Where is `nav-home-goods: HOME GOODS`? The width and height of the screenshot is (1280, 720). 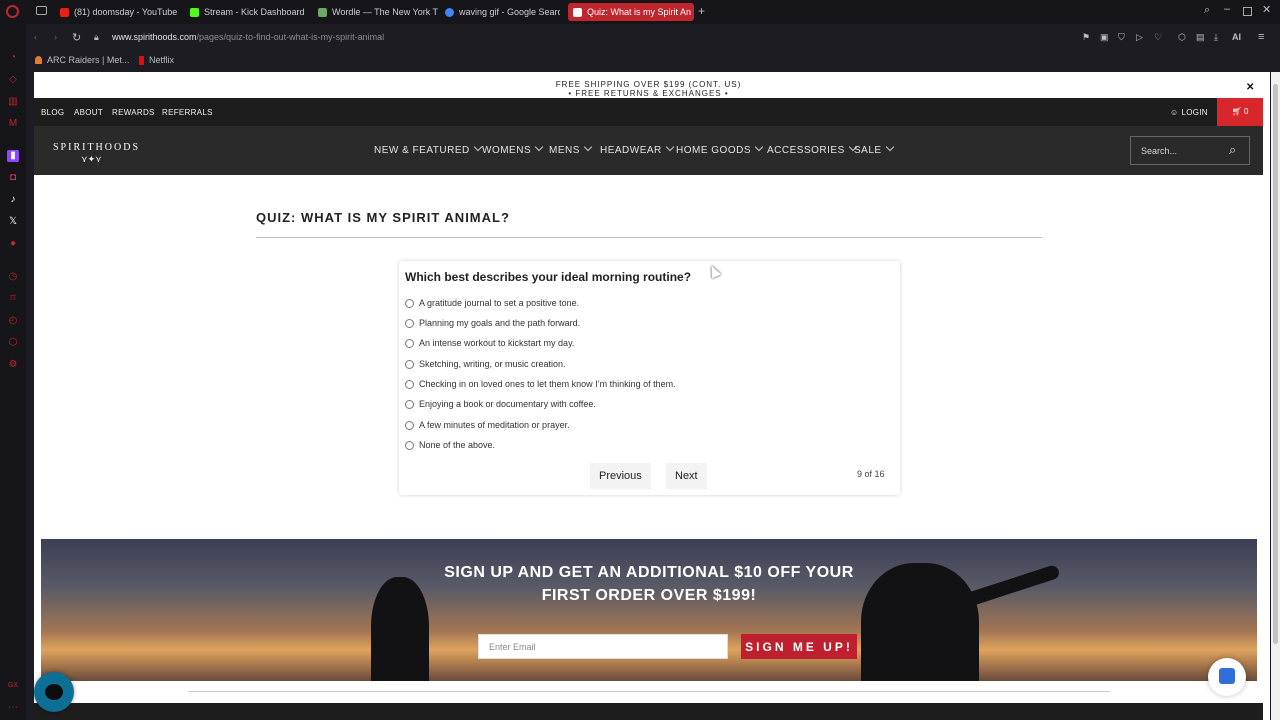 nav-home-goods: HOME GOODS is located at coordinates (720, 149).